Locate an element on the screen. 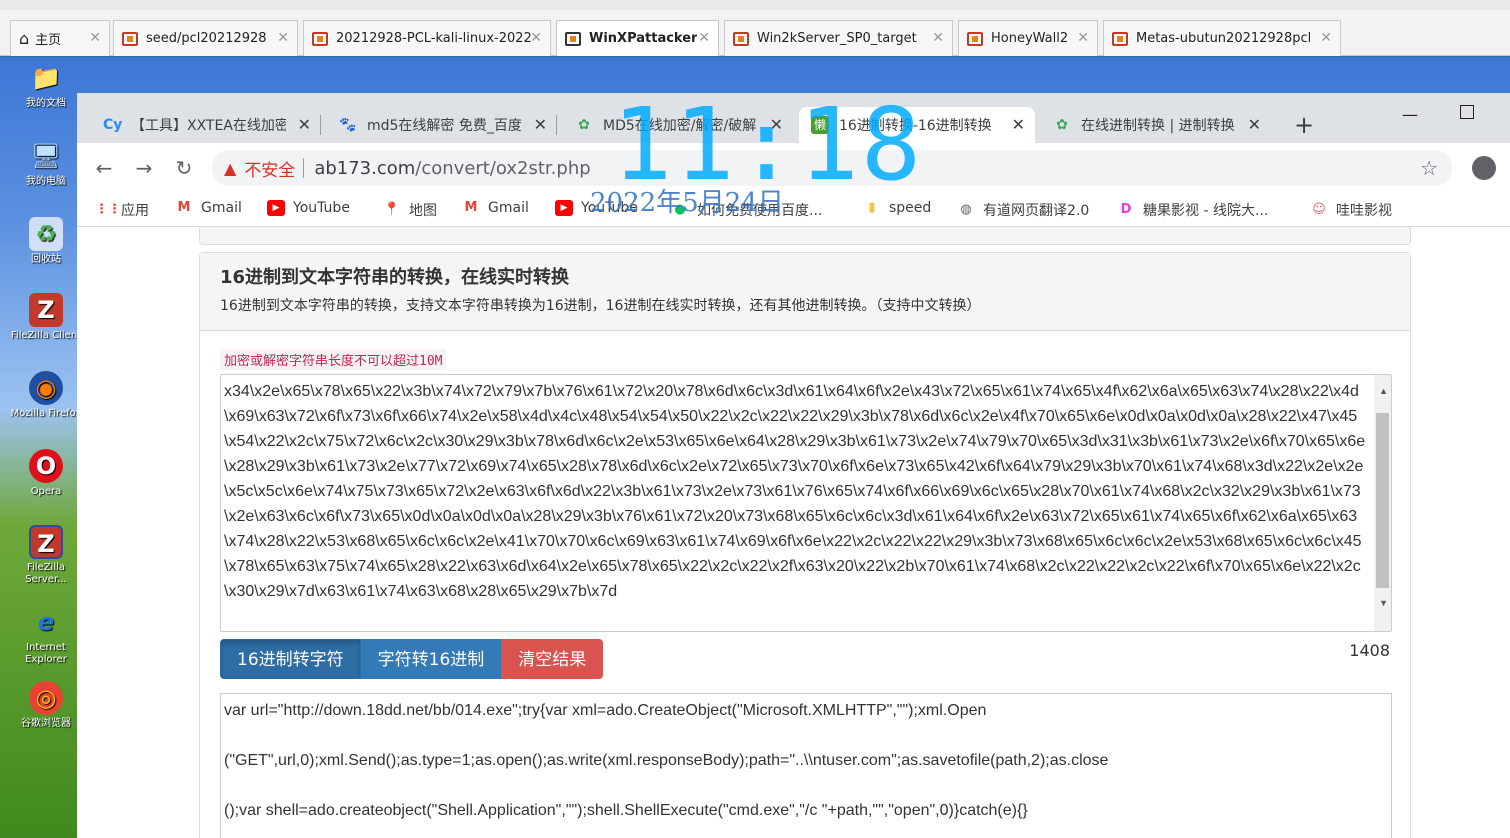  scrollbar: ▲ ▼ is located at coordinates (1382, 503).